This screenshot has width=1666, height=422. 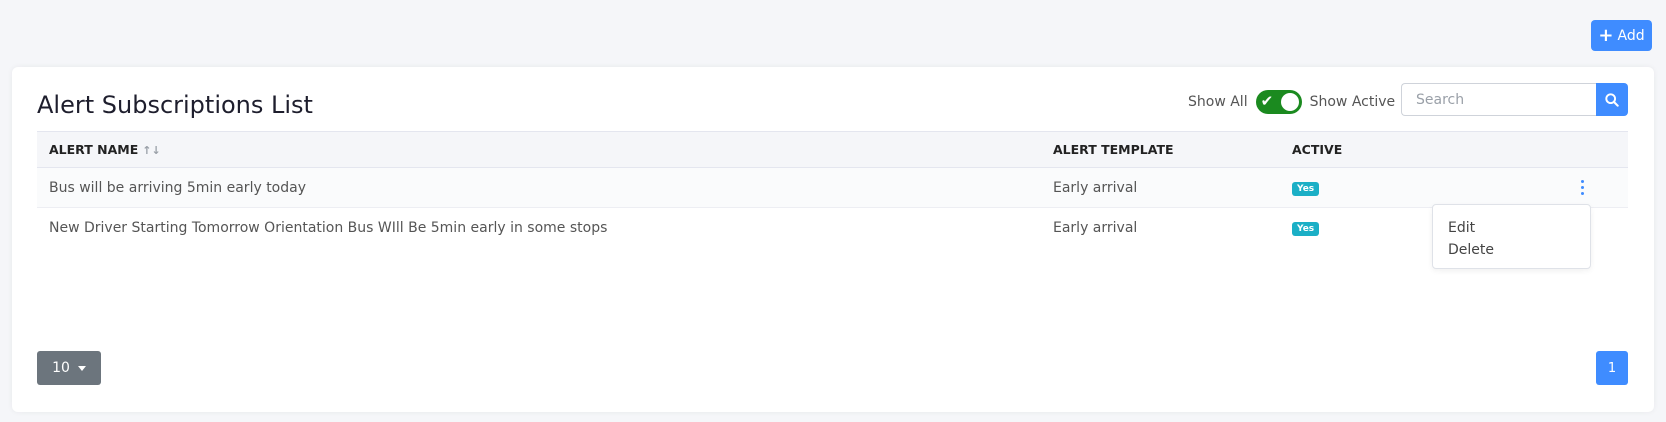 I want to click on table-header-row: ALERT NAME ↑↓ ALERT TEMPLATE ACTIVE, so click(x=832, y=149).